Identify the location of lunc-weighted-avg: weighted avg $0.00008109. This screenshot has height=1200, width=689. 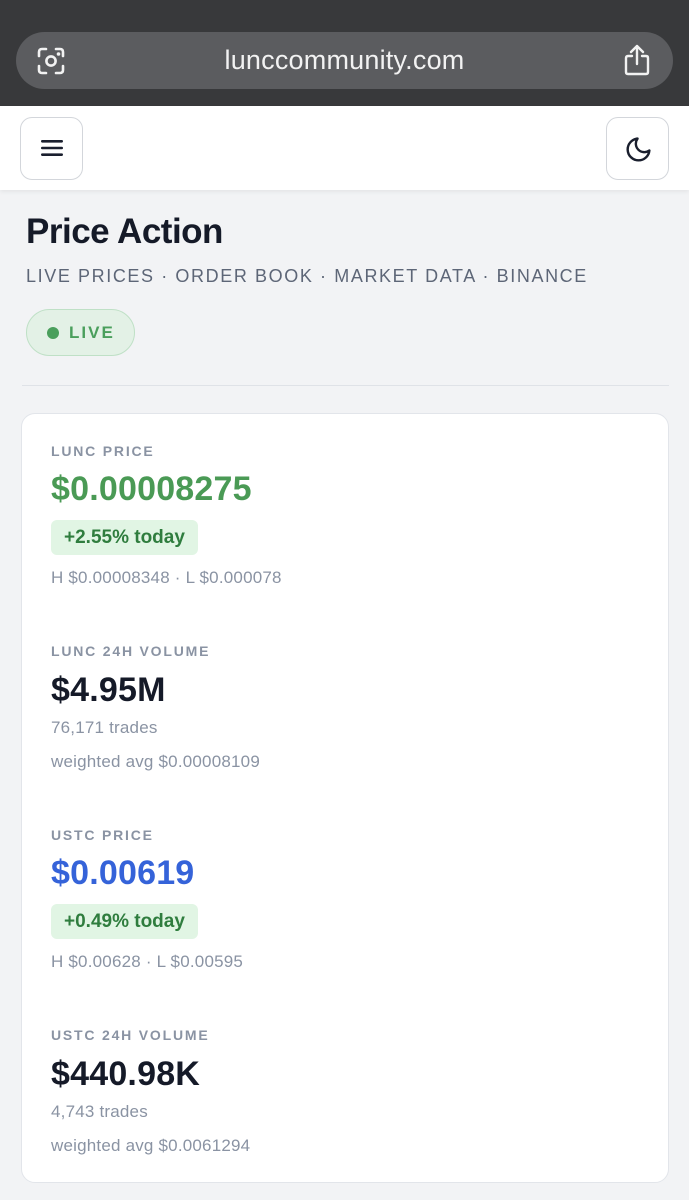
(155, 761).